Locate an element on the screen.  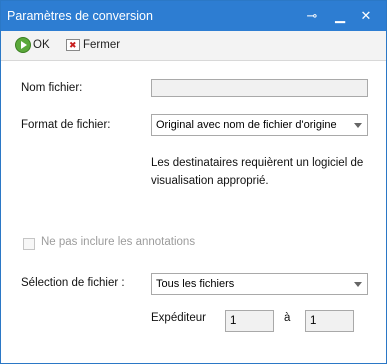
range-from-field: 1 is located at coordinates (249, 321).